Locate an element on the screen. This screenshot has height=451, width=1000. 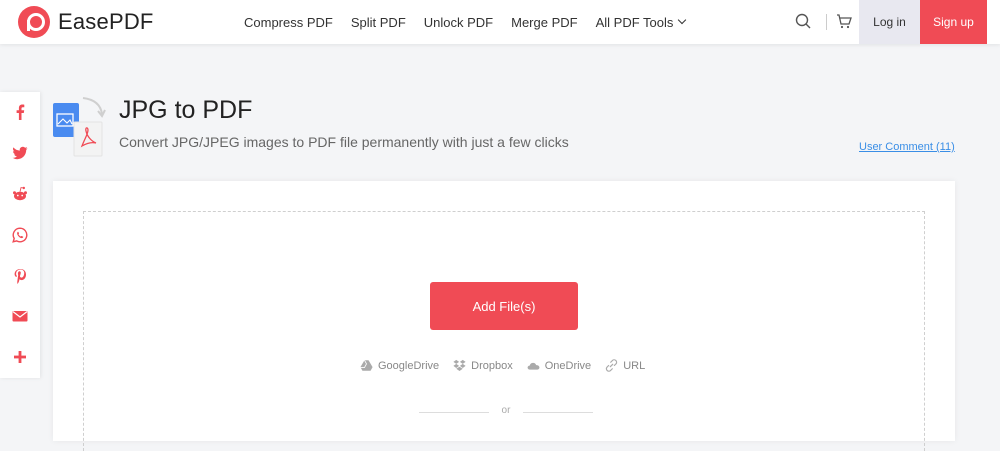
google-drive-icon is located at coordinates (366, 365).